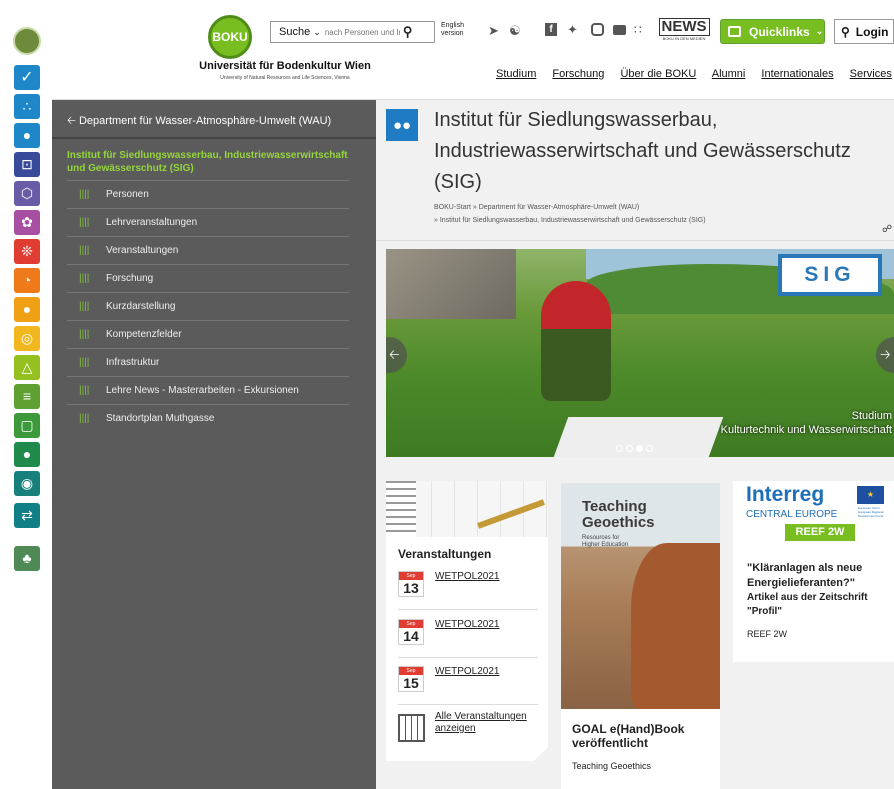 The image size is (894, 789). I want to click on slider-dots, so click(634, 448).